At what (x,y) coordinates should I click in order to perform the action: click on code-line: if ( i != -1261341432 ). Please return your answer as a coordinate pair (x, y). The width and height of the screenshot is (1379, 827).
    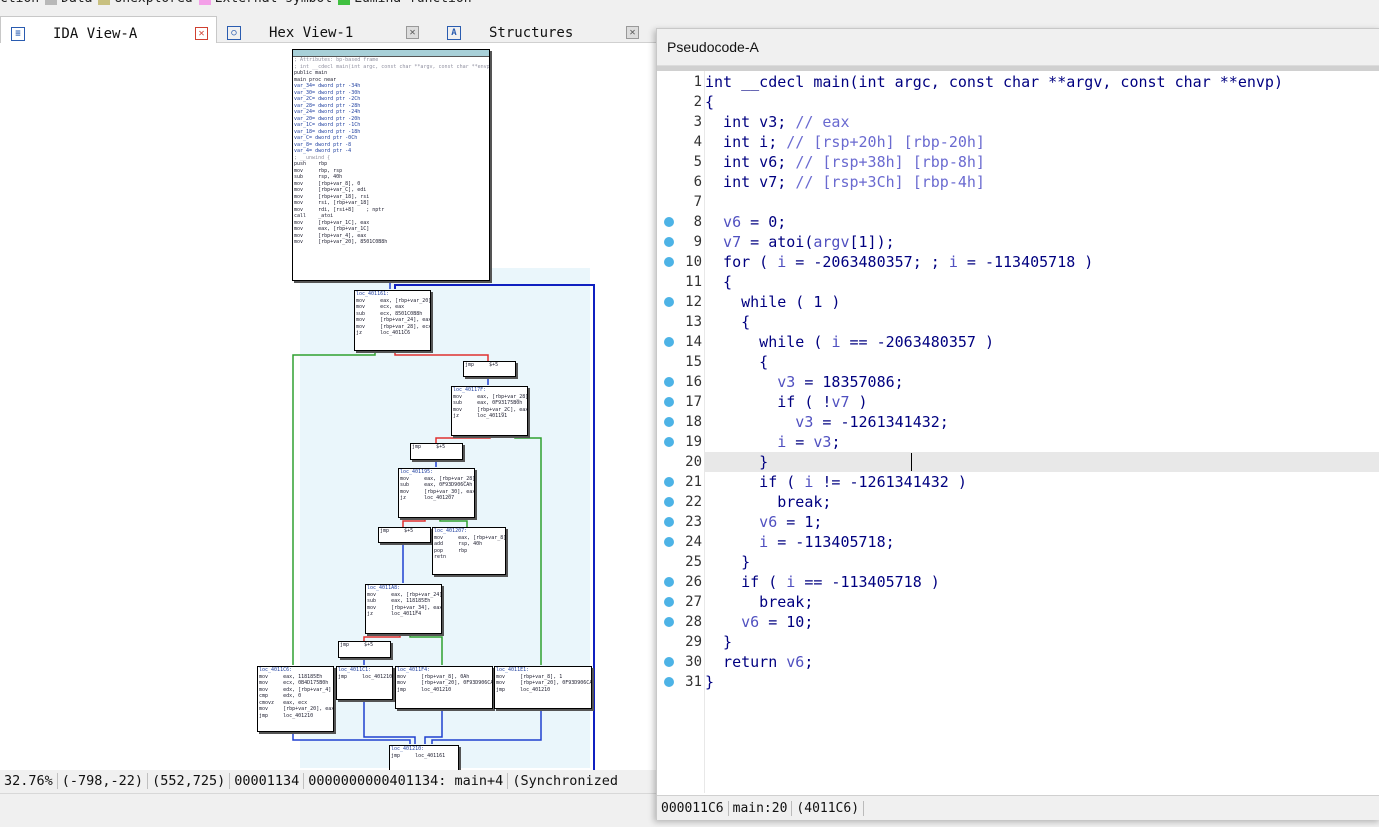
    Looking at the image, I should click on (1042, 482).